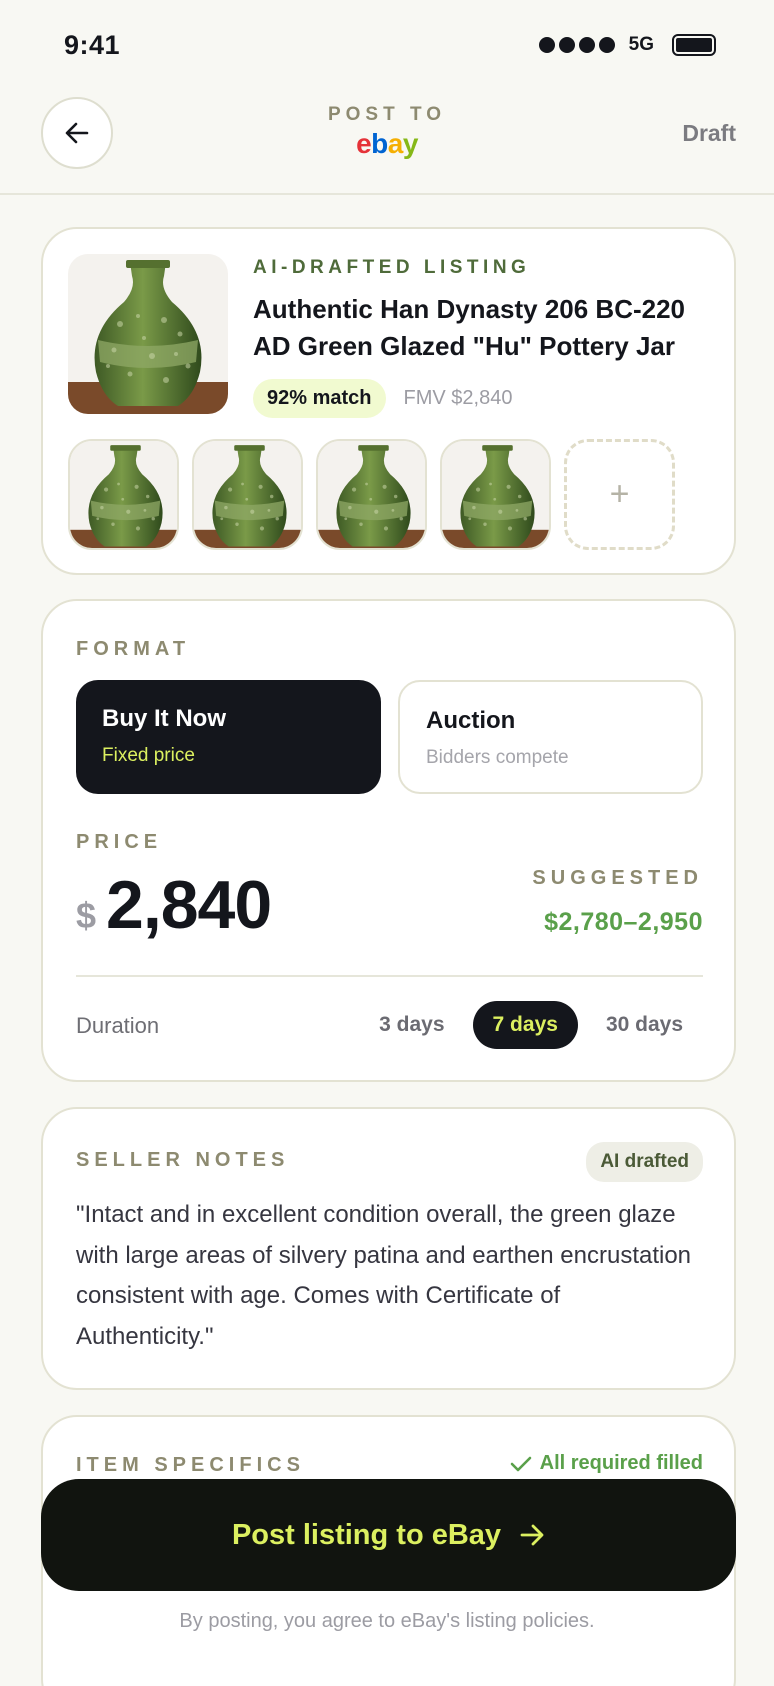  Describe the element at coordinates (619, 494) in the screenshot. I see `add-photo-button: +` at that location.